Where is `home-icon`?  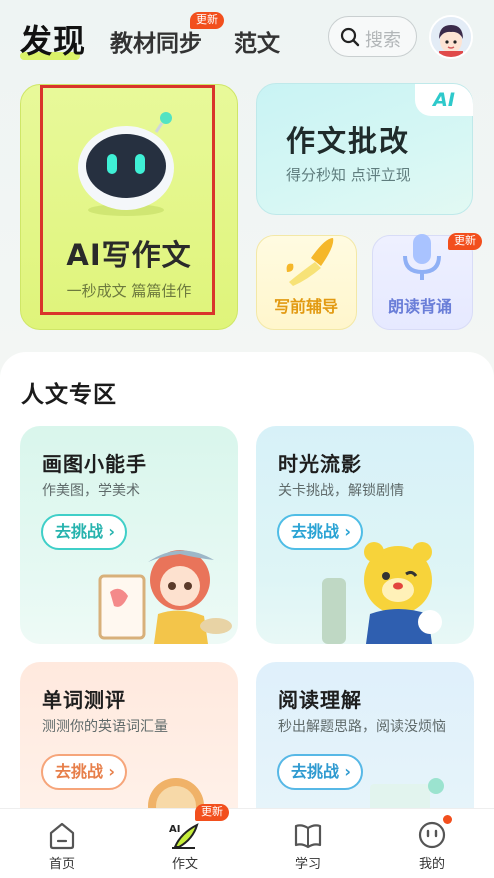 home-icon is located at coordinates (62, 836).